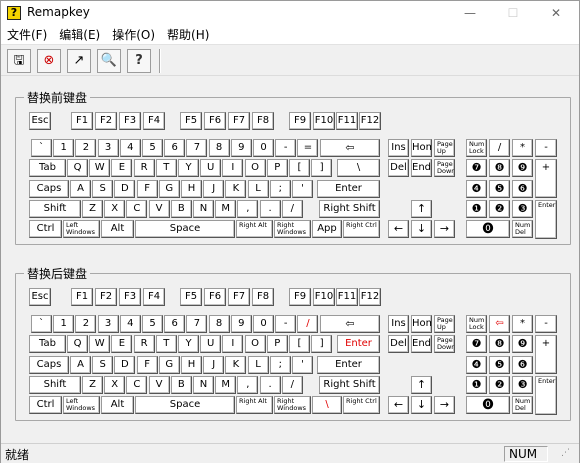 Image resolution: width=580 pixels, height=463 pixels. Describe the element at coordinates (546, 324) in the screenshot. I see `after-key-symbol: -` at that location.